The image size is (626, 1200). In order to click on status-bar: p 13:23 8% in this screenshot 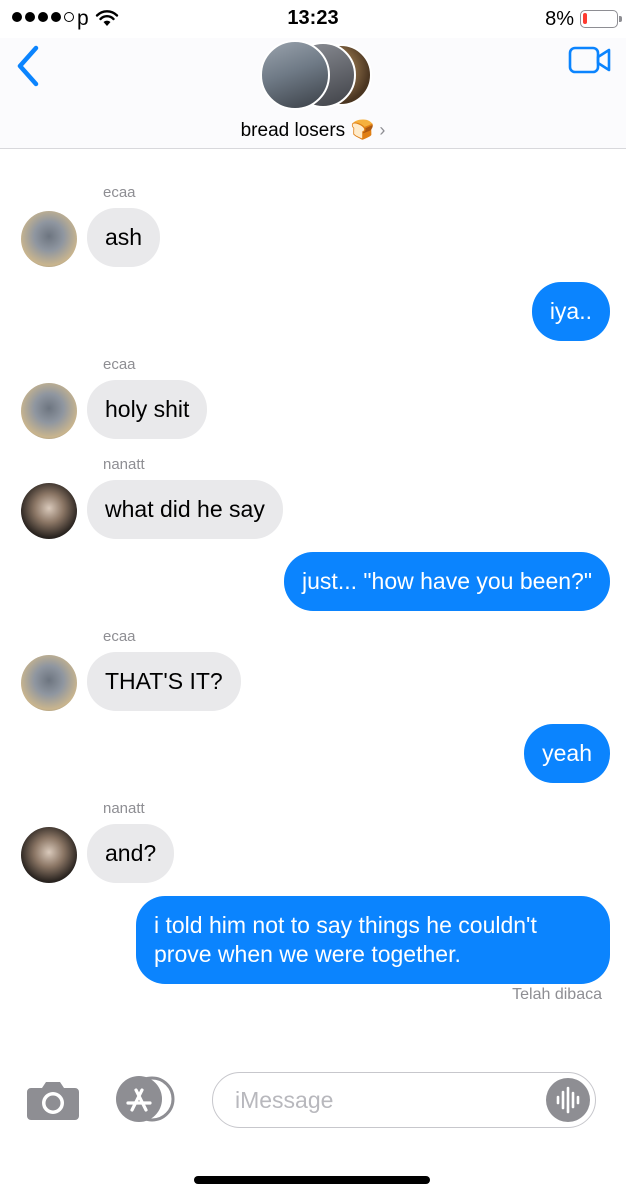, I will do `click(313, 19)`.